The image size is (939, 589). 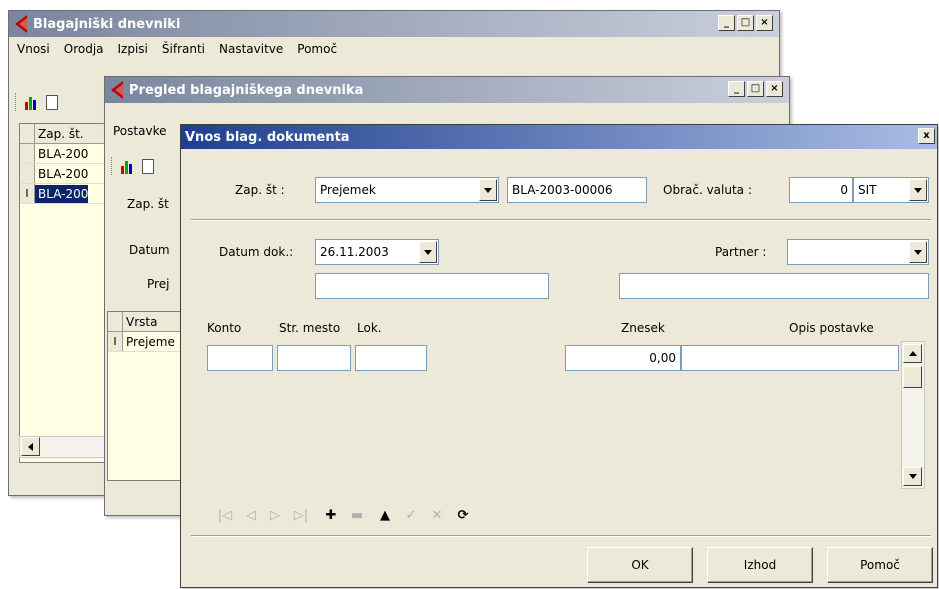 I want to click on scroll-up-button, so click(x=912, y=353).